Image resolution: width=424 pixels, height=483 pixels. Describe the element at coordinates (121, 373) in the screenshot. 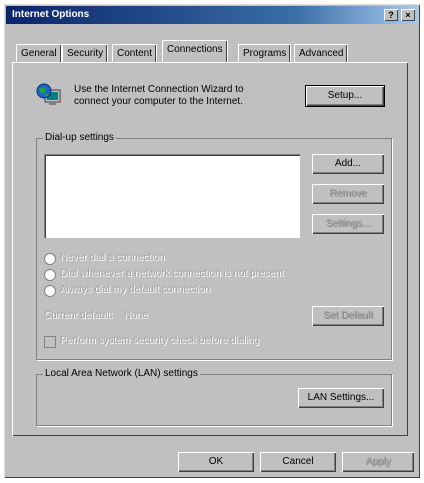

I see `lan-settings-legend: Local Area Network (LAN) settings` at that location.